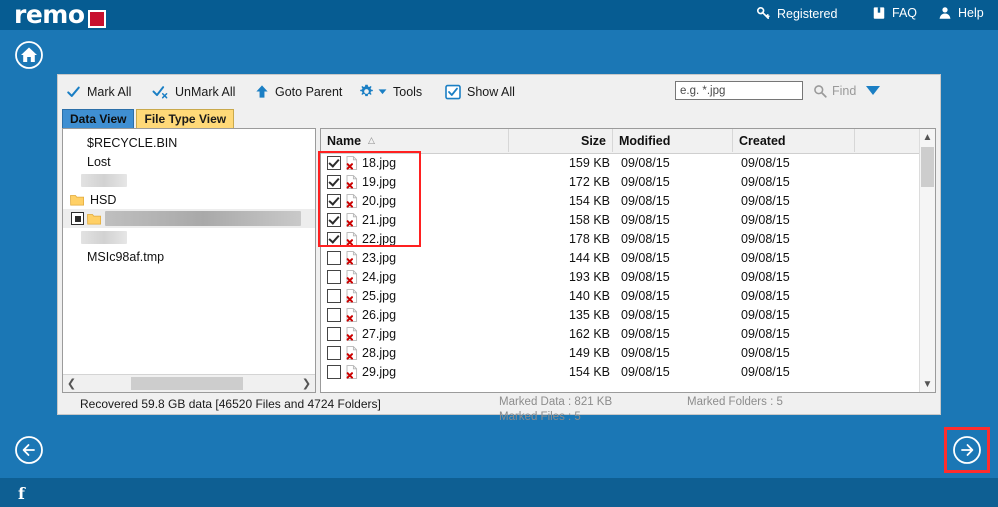 This screenshot has height=507, width=998. What do you see at coordinates (762, 140) in the screenshot?
I see `column-header-created-label: Created` at bounding box center [762, 140].